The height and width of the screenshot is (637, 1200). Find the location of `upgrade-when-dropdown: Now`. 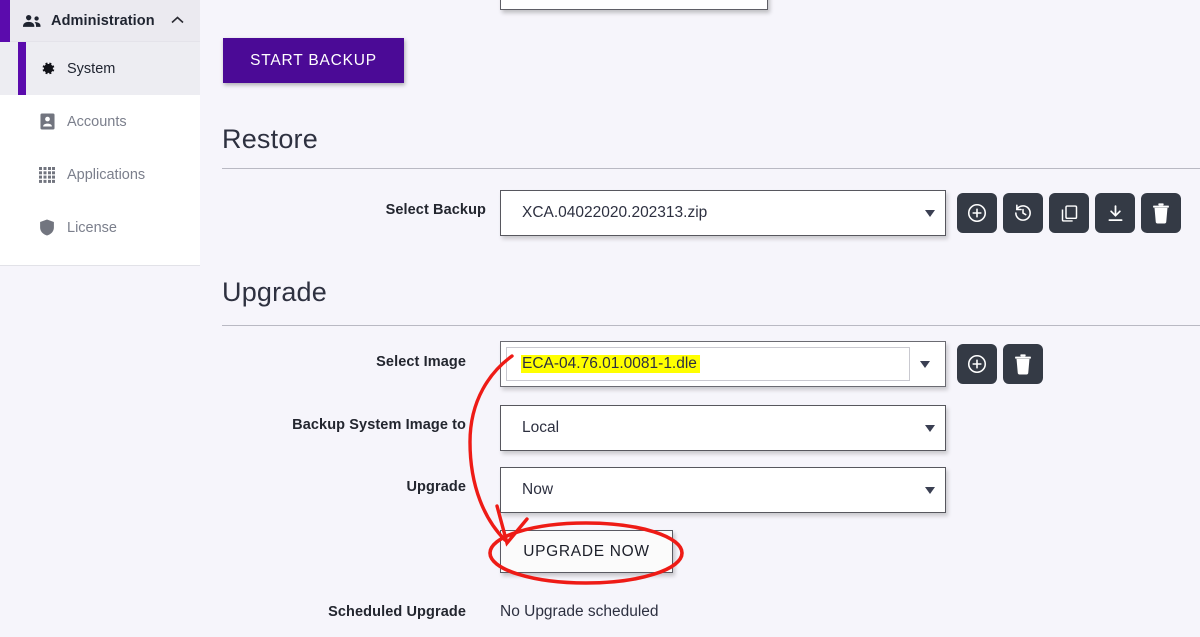

upgrade-when-dropdown: Now is located at coordinates (723, 490).